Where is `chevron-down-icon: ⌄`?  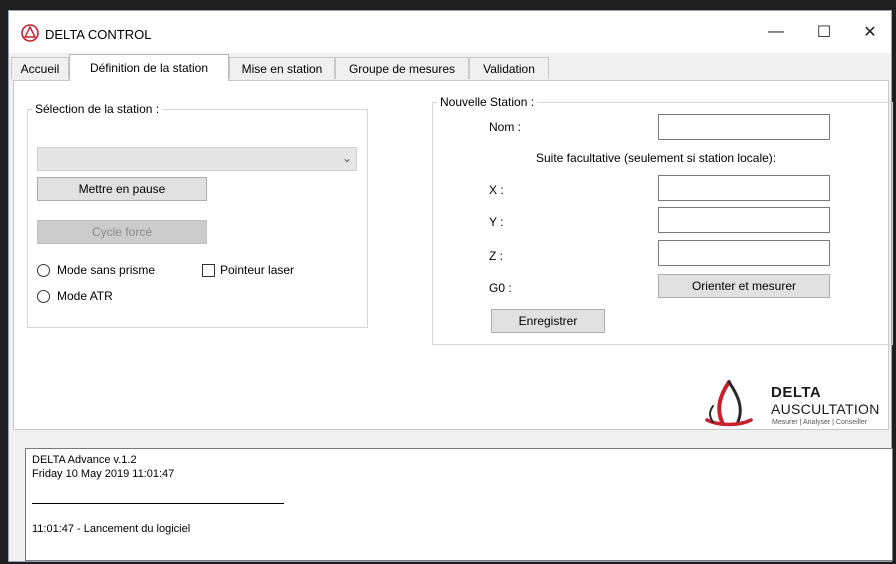
chevron-down-icon: ⌄ is located at coordinates (346, 158).